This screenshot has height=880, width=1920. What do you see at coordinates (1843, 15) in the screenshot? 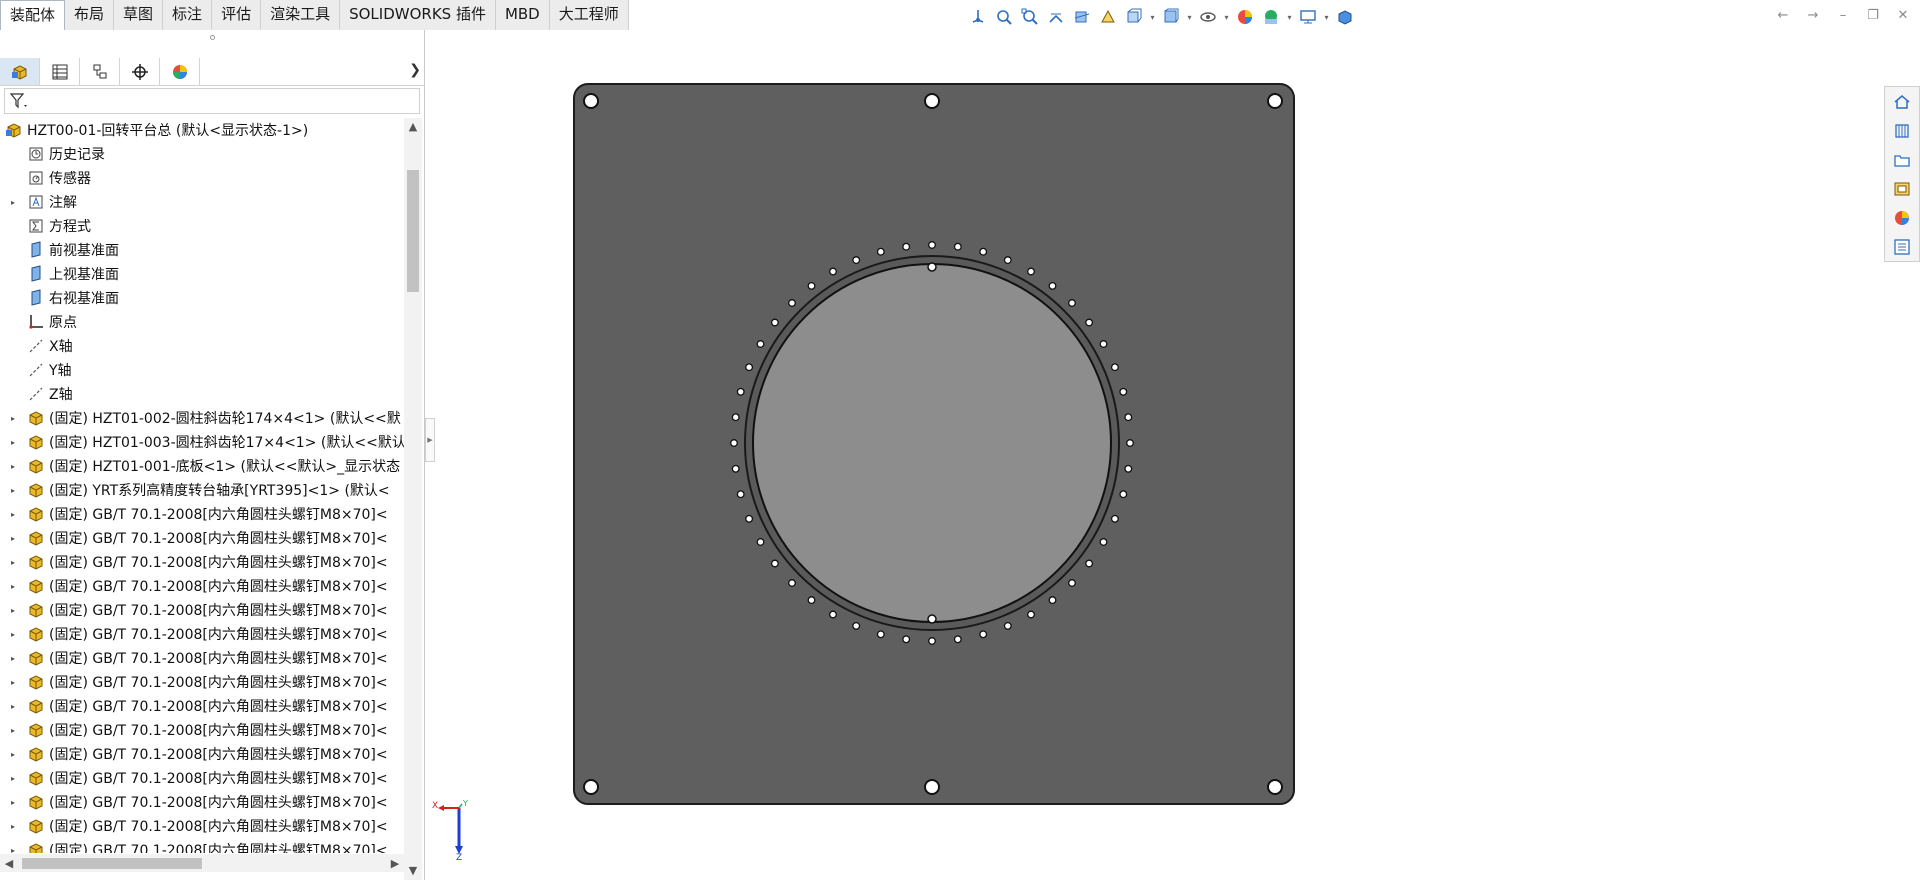
I see `minimize-icon: –` at bounding box center [1843, 15].